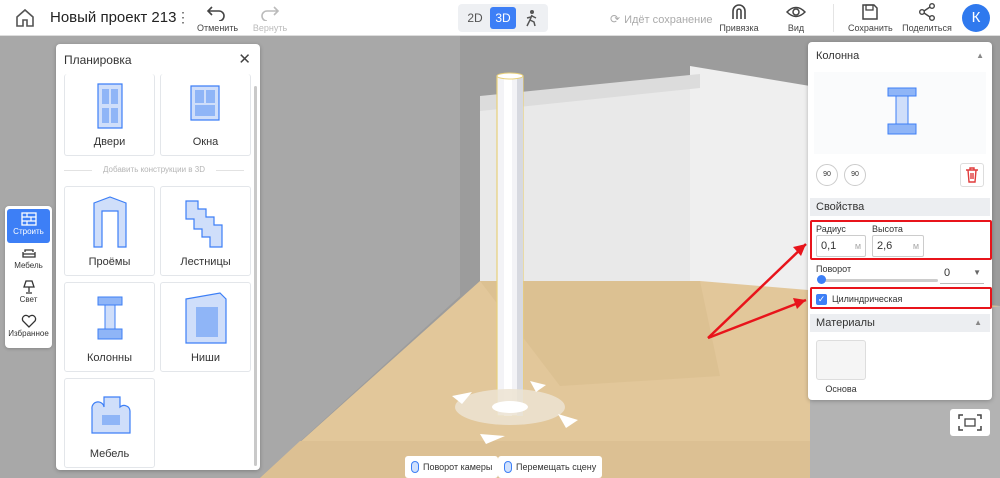 This screenshot has width=1000, height=478. I want to click on hint-rotate-text: Поворот камеры, so click(458, 467).